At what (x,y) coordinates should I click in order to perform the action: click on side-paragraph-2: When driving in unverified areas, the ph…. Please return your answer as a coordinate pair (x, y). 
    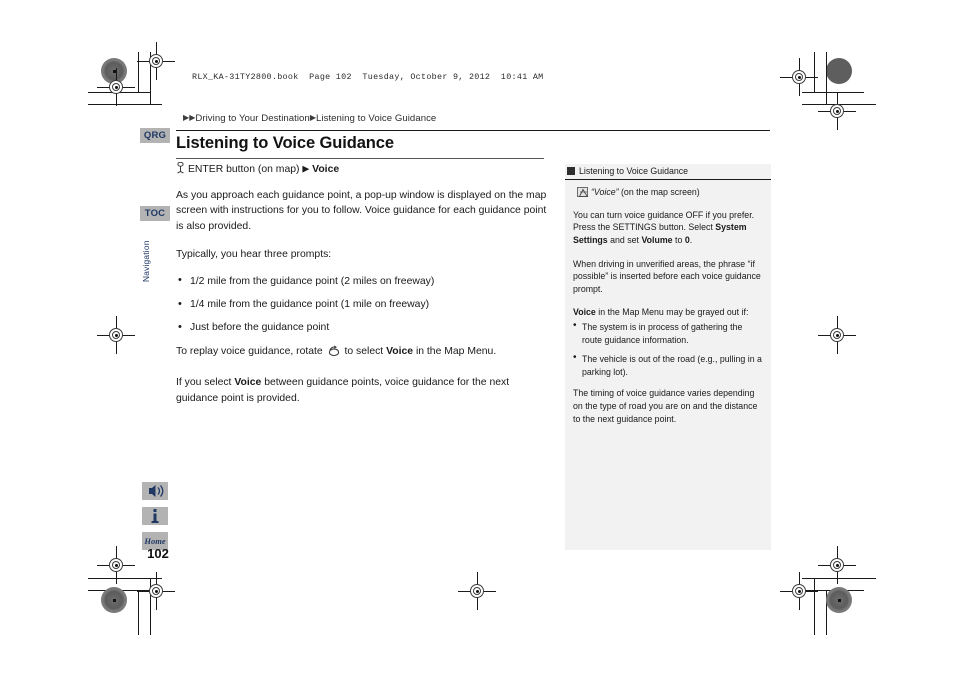
    Looking at the image, I should click on (667, 276).